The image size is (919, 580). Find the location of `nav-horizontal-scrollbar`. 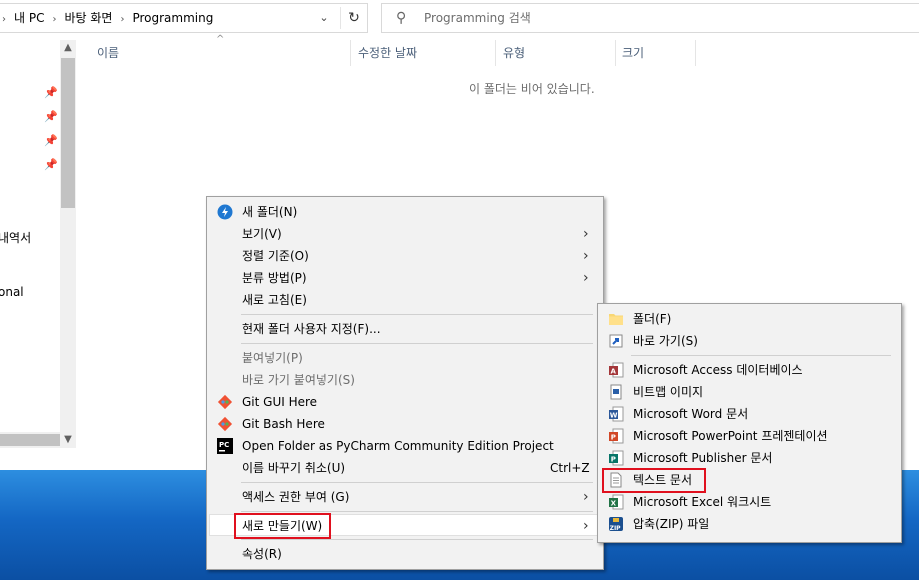

nav-horizontal-scrollbar is located at coordinates (30, 440).